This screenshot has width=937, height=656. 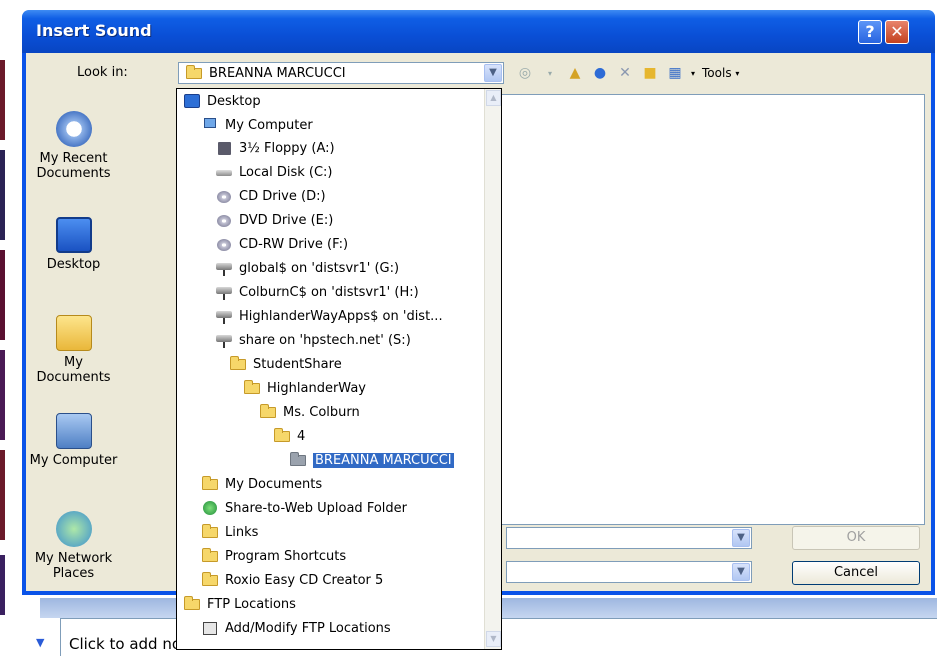 What do you see at coordinates (277, 73) in the screenshot?
I see `look-in-value: BREANNA MARCUCCI` at bounding box center [277, 73].